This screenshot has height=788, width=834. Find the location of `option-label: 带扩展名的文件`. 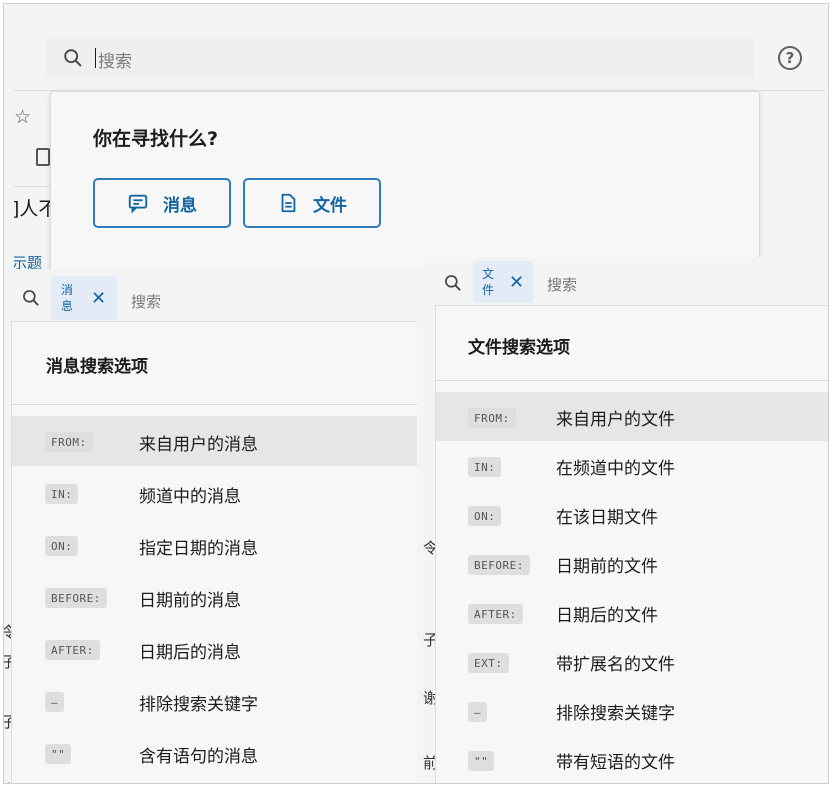

option-label: 带扩展名的文件 is located at coordinates (615, 665).